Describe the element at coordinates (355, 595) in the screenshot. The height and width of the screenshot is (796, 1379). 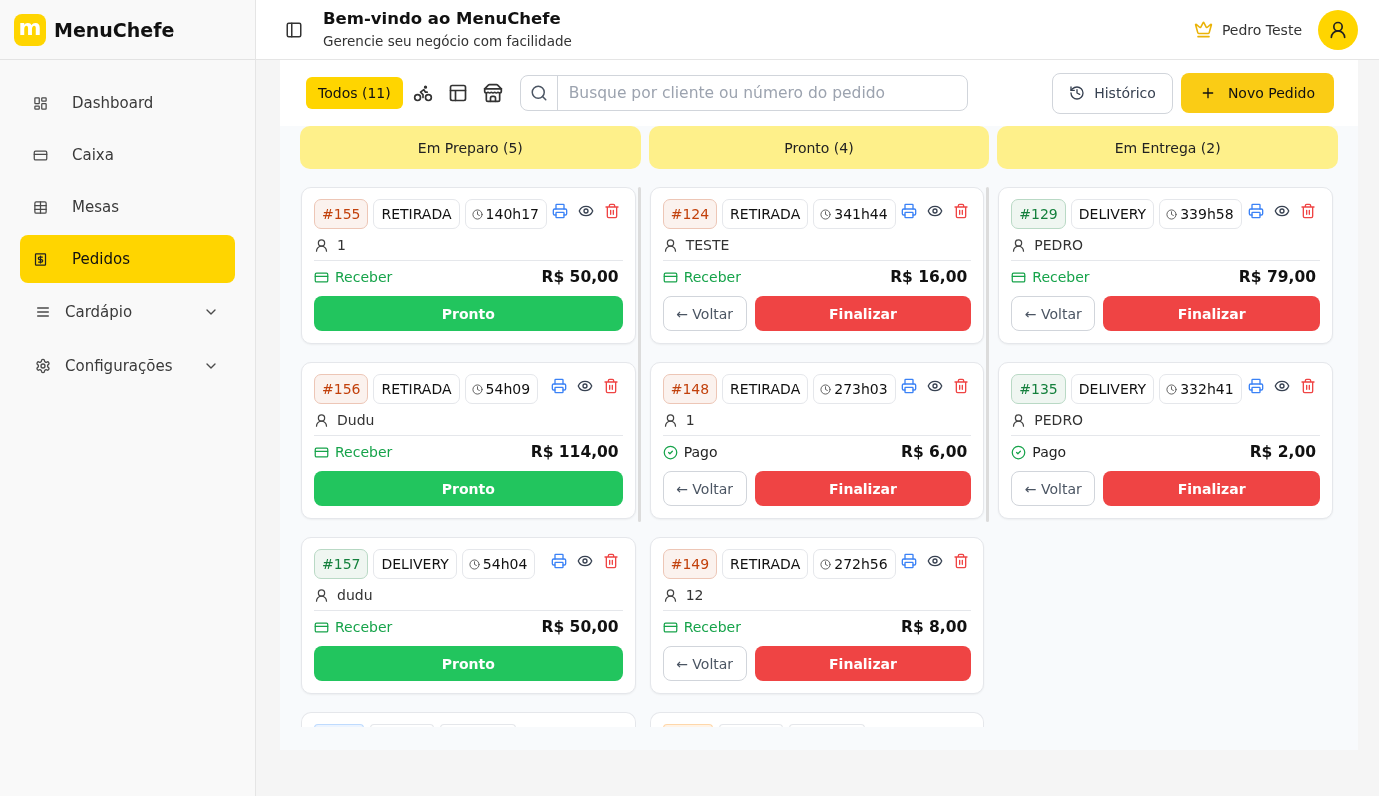
I see `customer-name: dudu` at that location.